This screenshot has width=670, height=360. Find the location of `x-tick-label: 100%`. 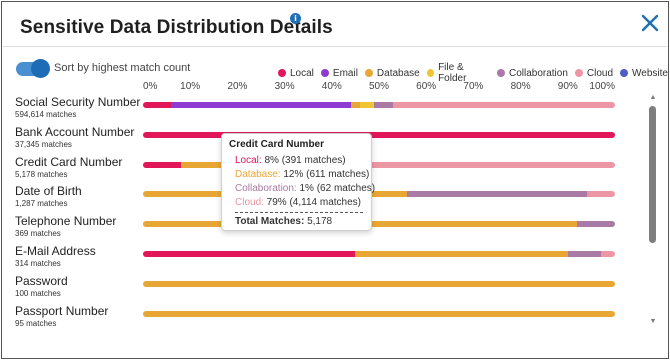

x-tick-label: 100% is located at coordinates (602, 86).